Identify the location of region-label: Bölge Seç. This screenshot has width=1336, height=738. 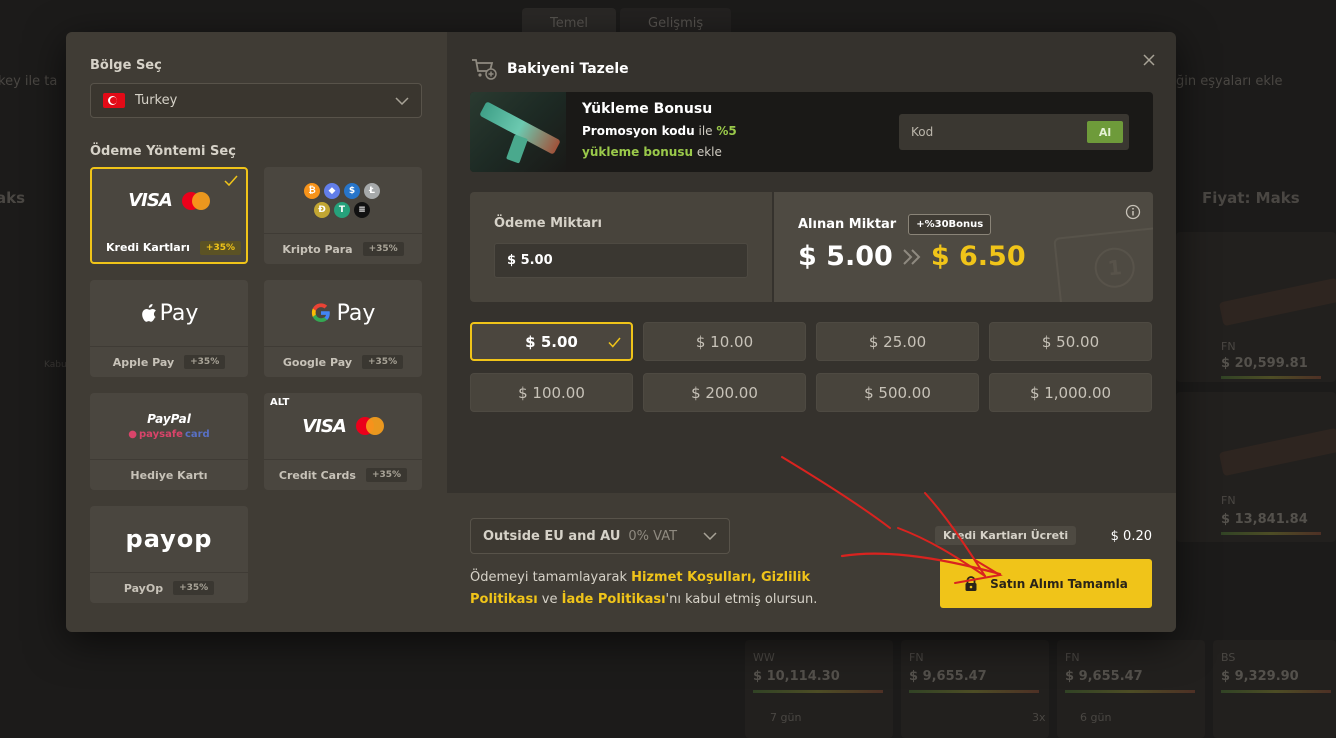
(126, 65).